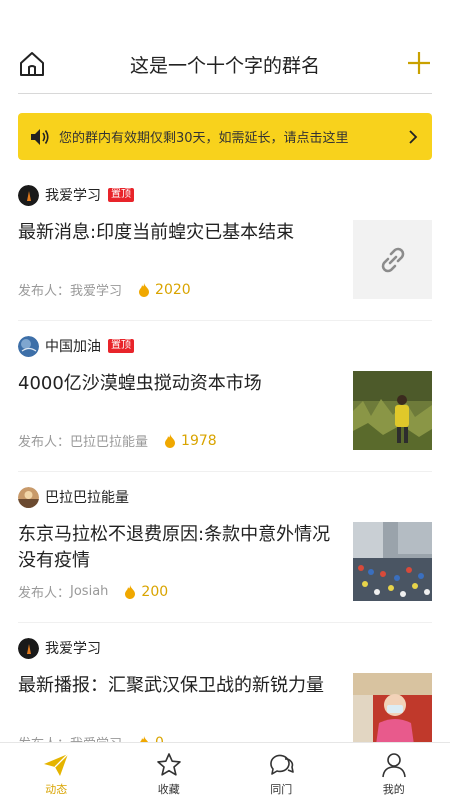  I want to click on plus-icon, so click(419, 63).